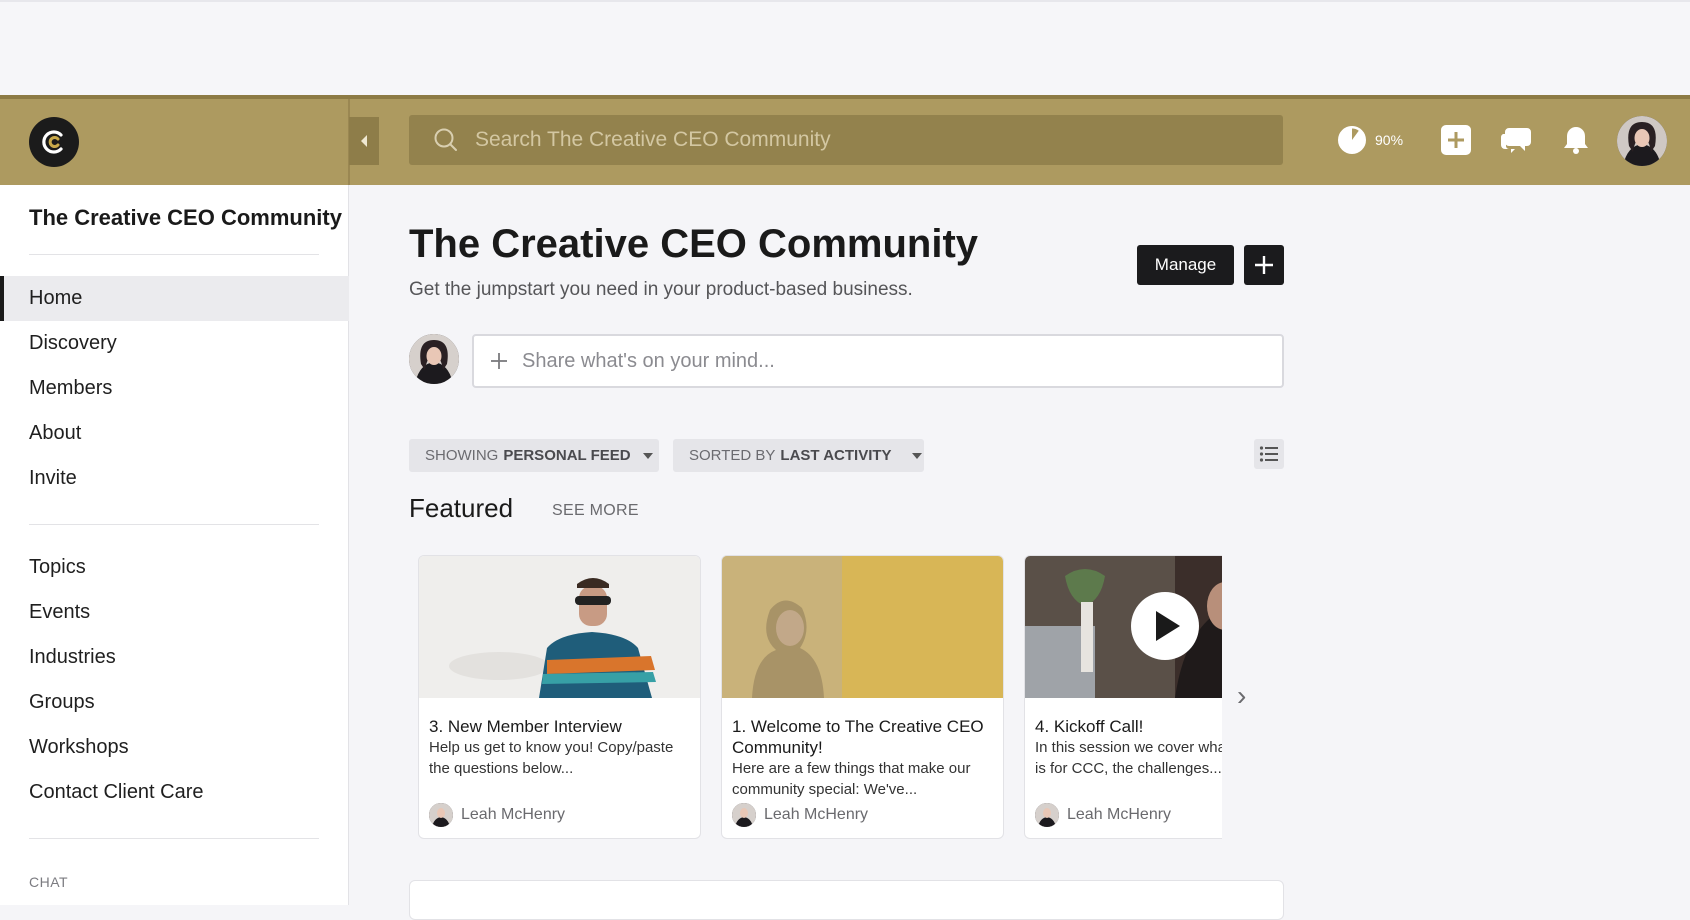  I want to click on messages-button, so click(1516, 140).